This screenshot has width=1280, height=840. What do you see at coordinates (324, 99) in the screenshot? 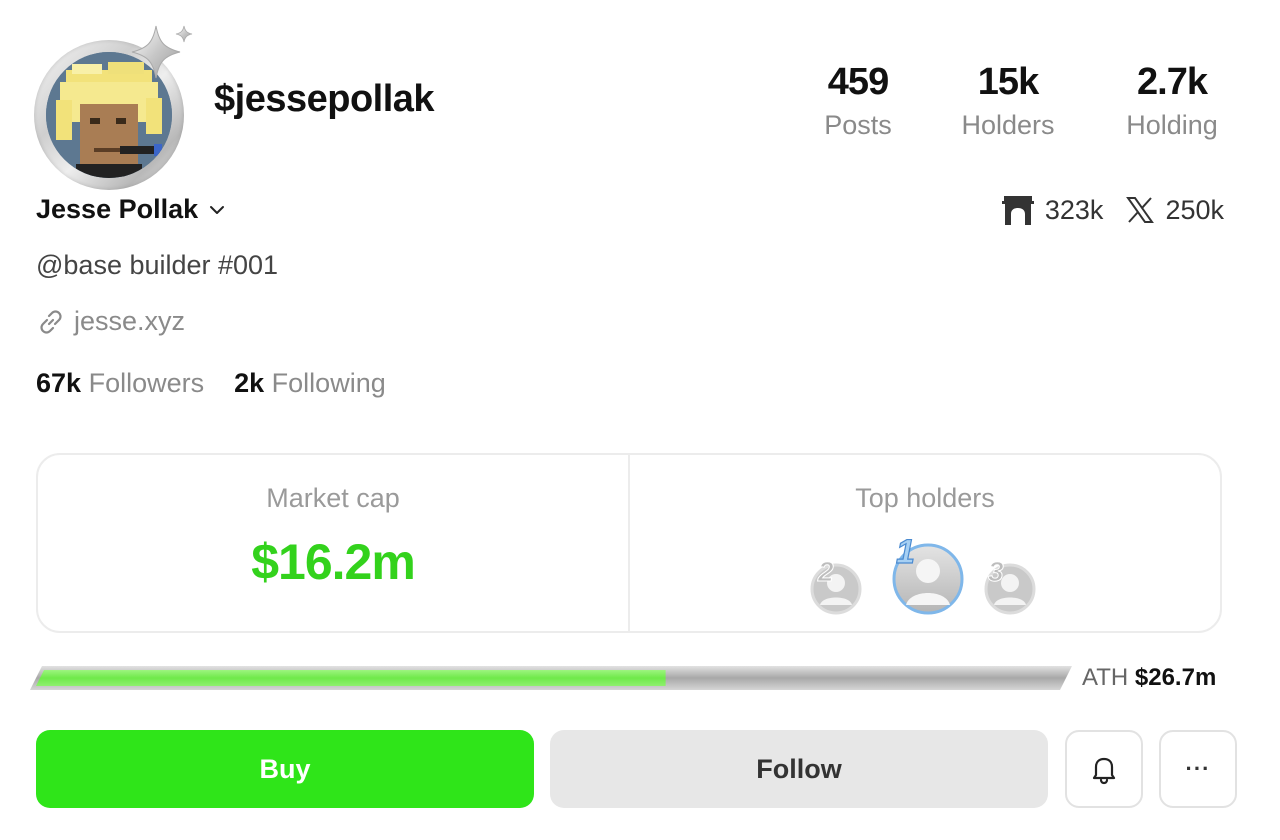
I see `profile-handle: $jessepollak` at bounding box center [324, 99].